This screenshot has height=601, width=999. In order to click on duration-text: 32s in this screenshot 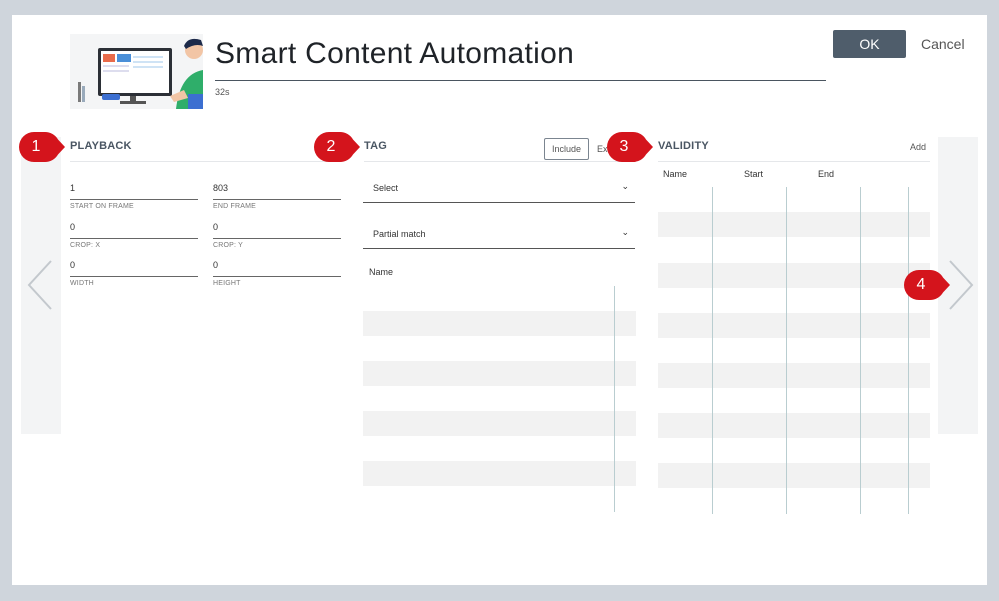, I will do `click(222, 92)`.